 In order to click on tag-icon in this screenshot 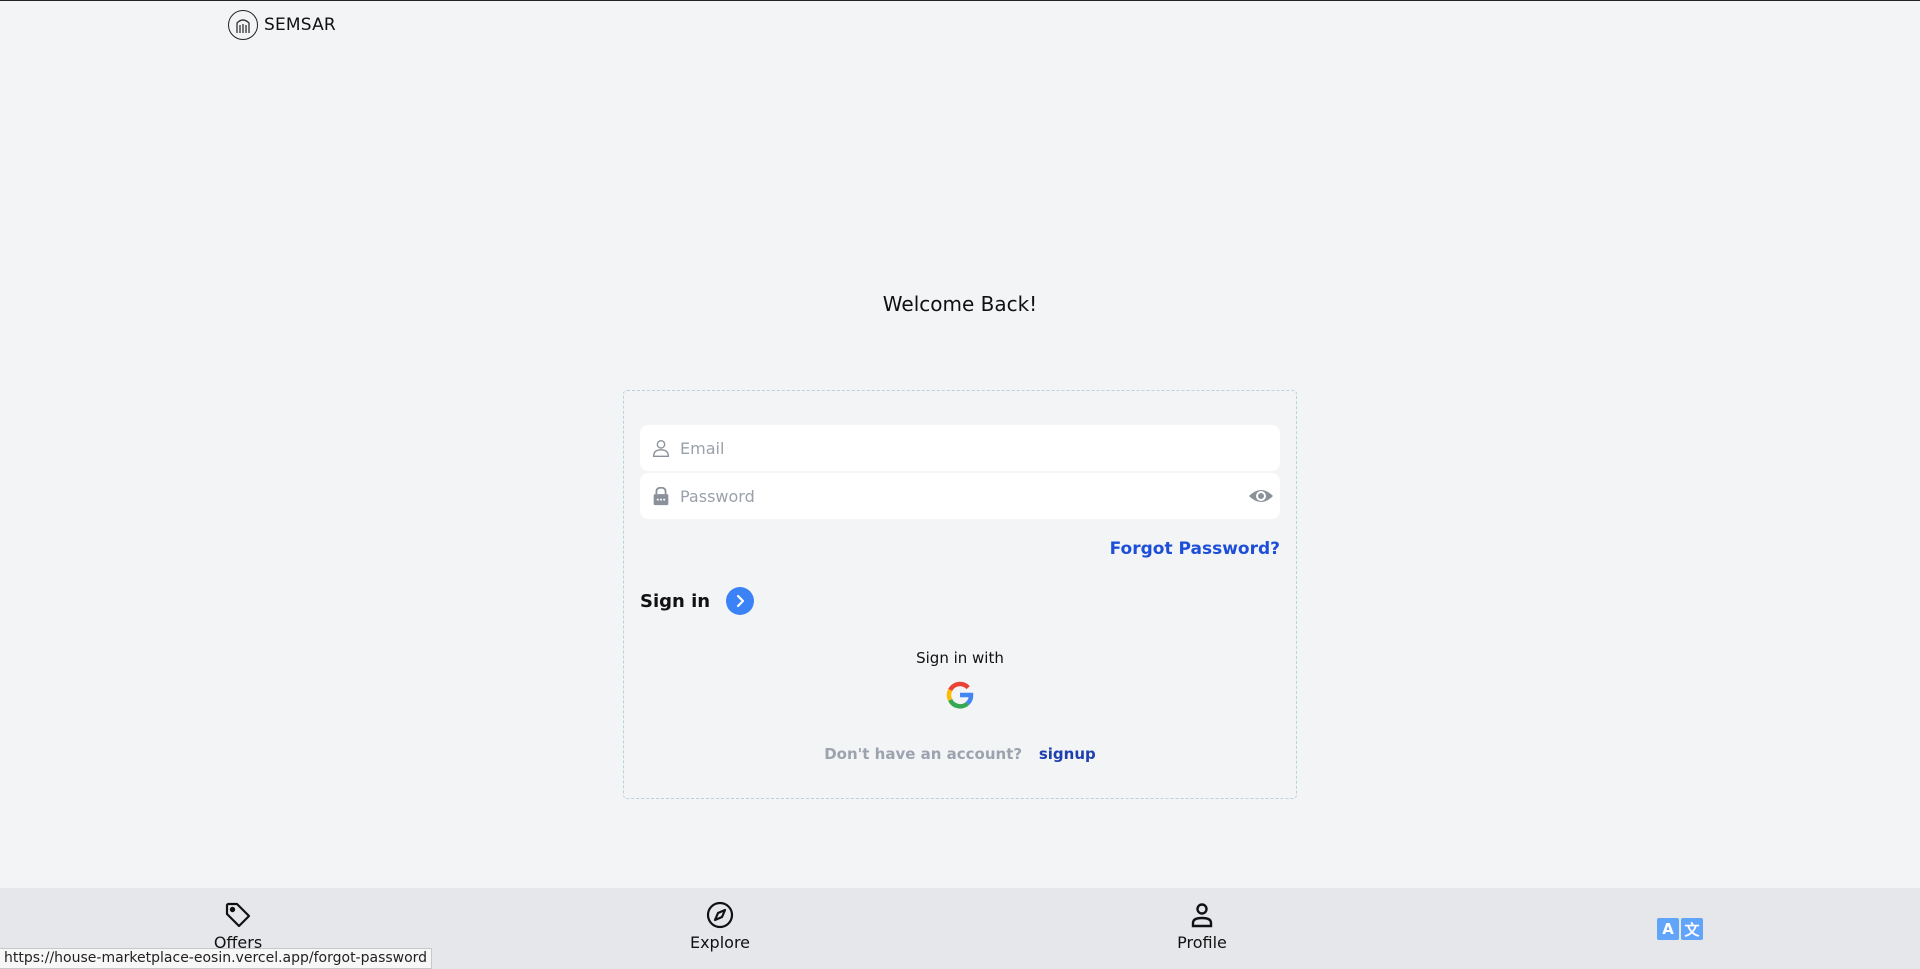, I will do `click(238, 915)`.